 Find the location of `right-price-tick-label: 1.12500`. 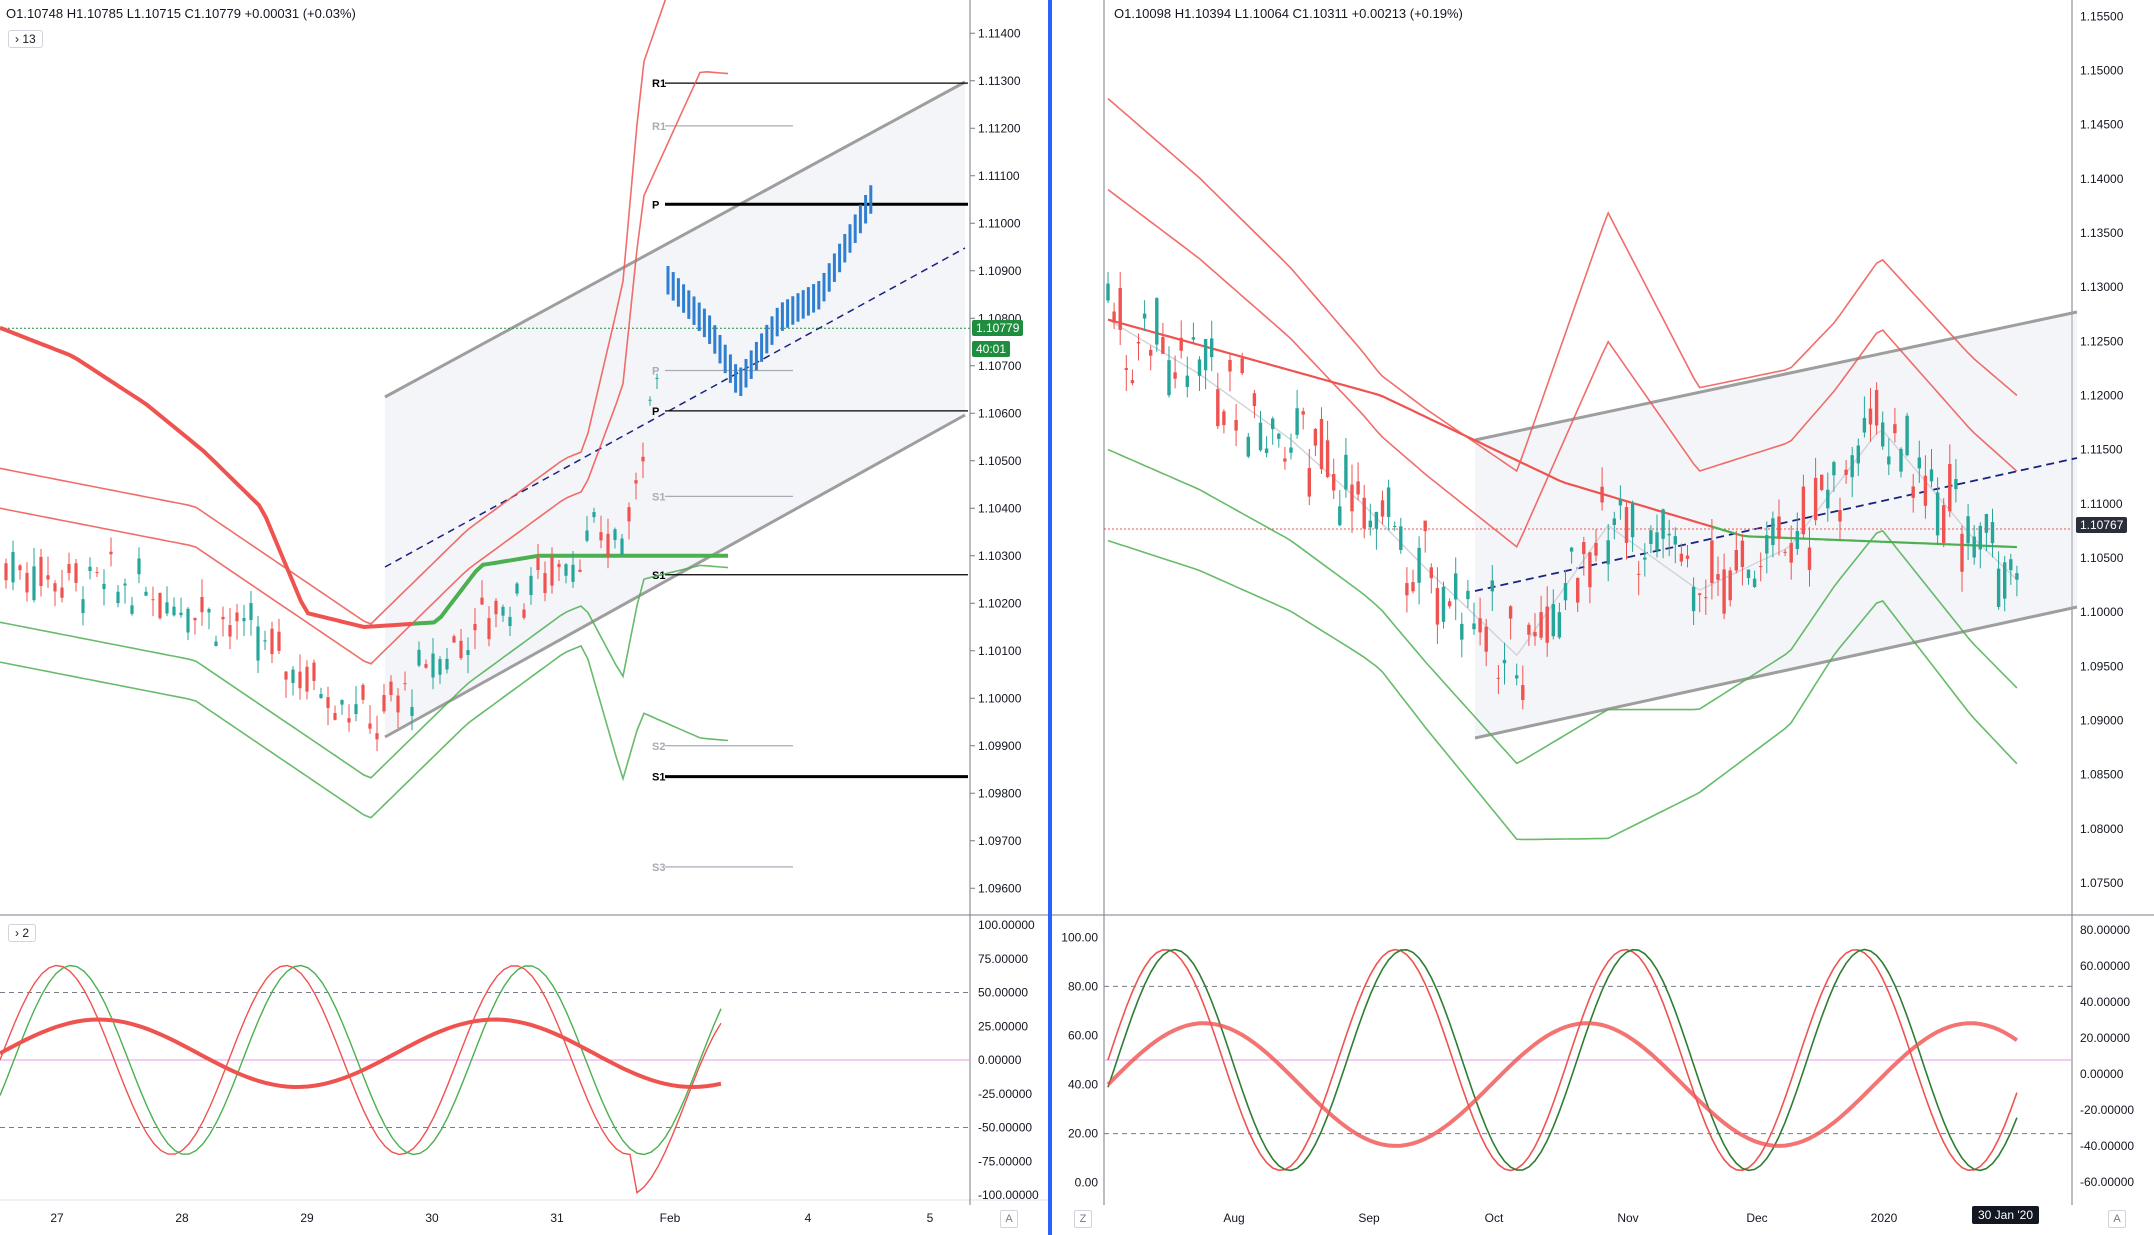

right-price-tick-label: 1.12500 is located at coordinates (2102, 341).